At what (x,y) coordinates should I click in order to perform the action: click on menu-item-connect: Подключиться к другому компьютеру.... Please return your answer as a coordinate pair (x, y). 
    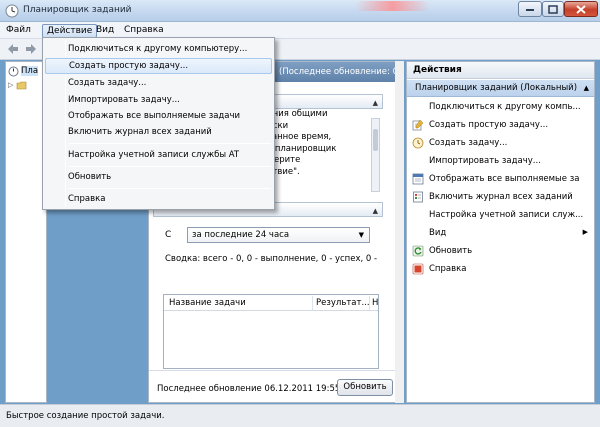
    Looking at the image, I should click on (158, 49).